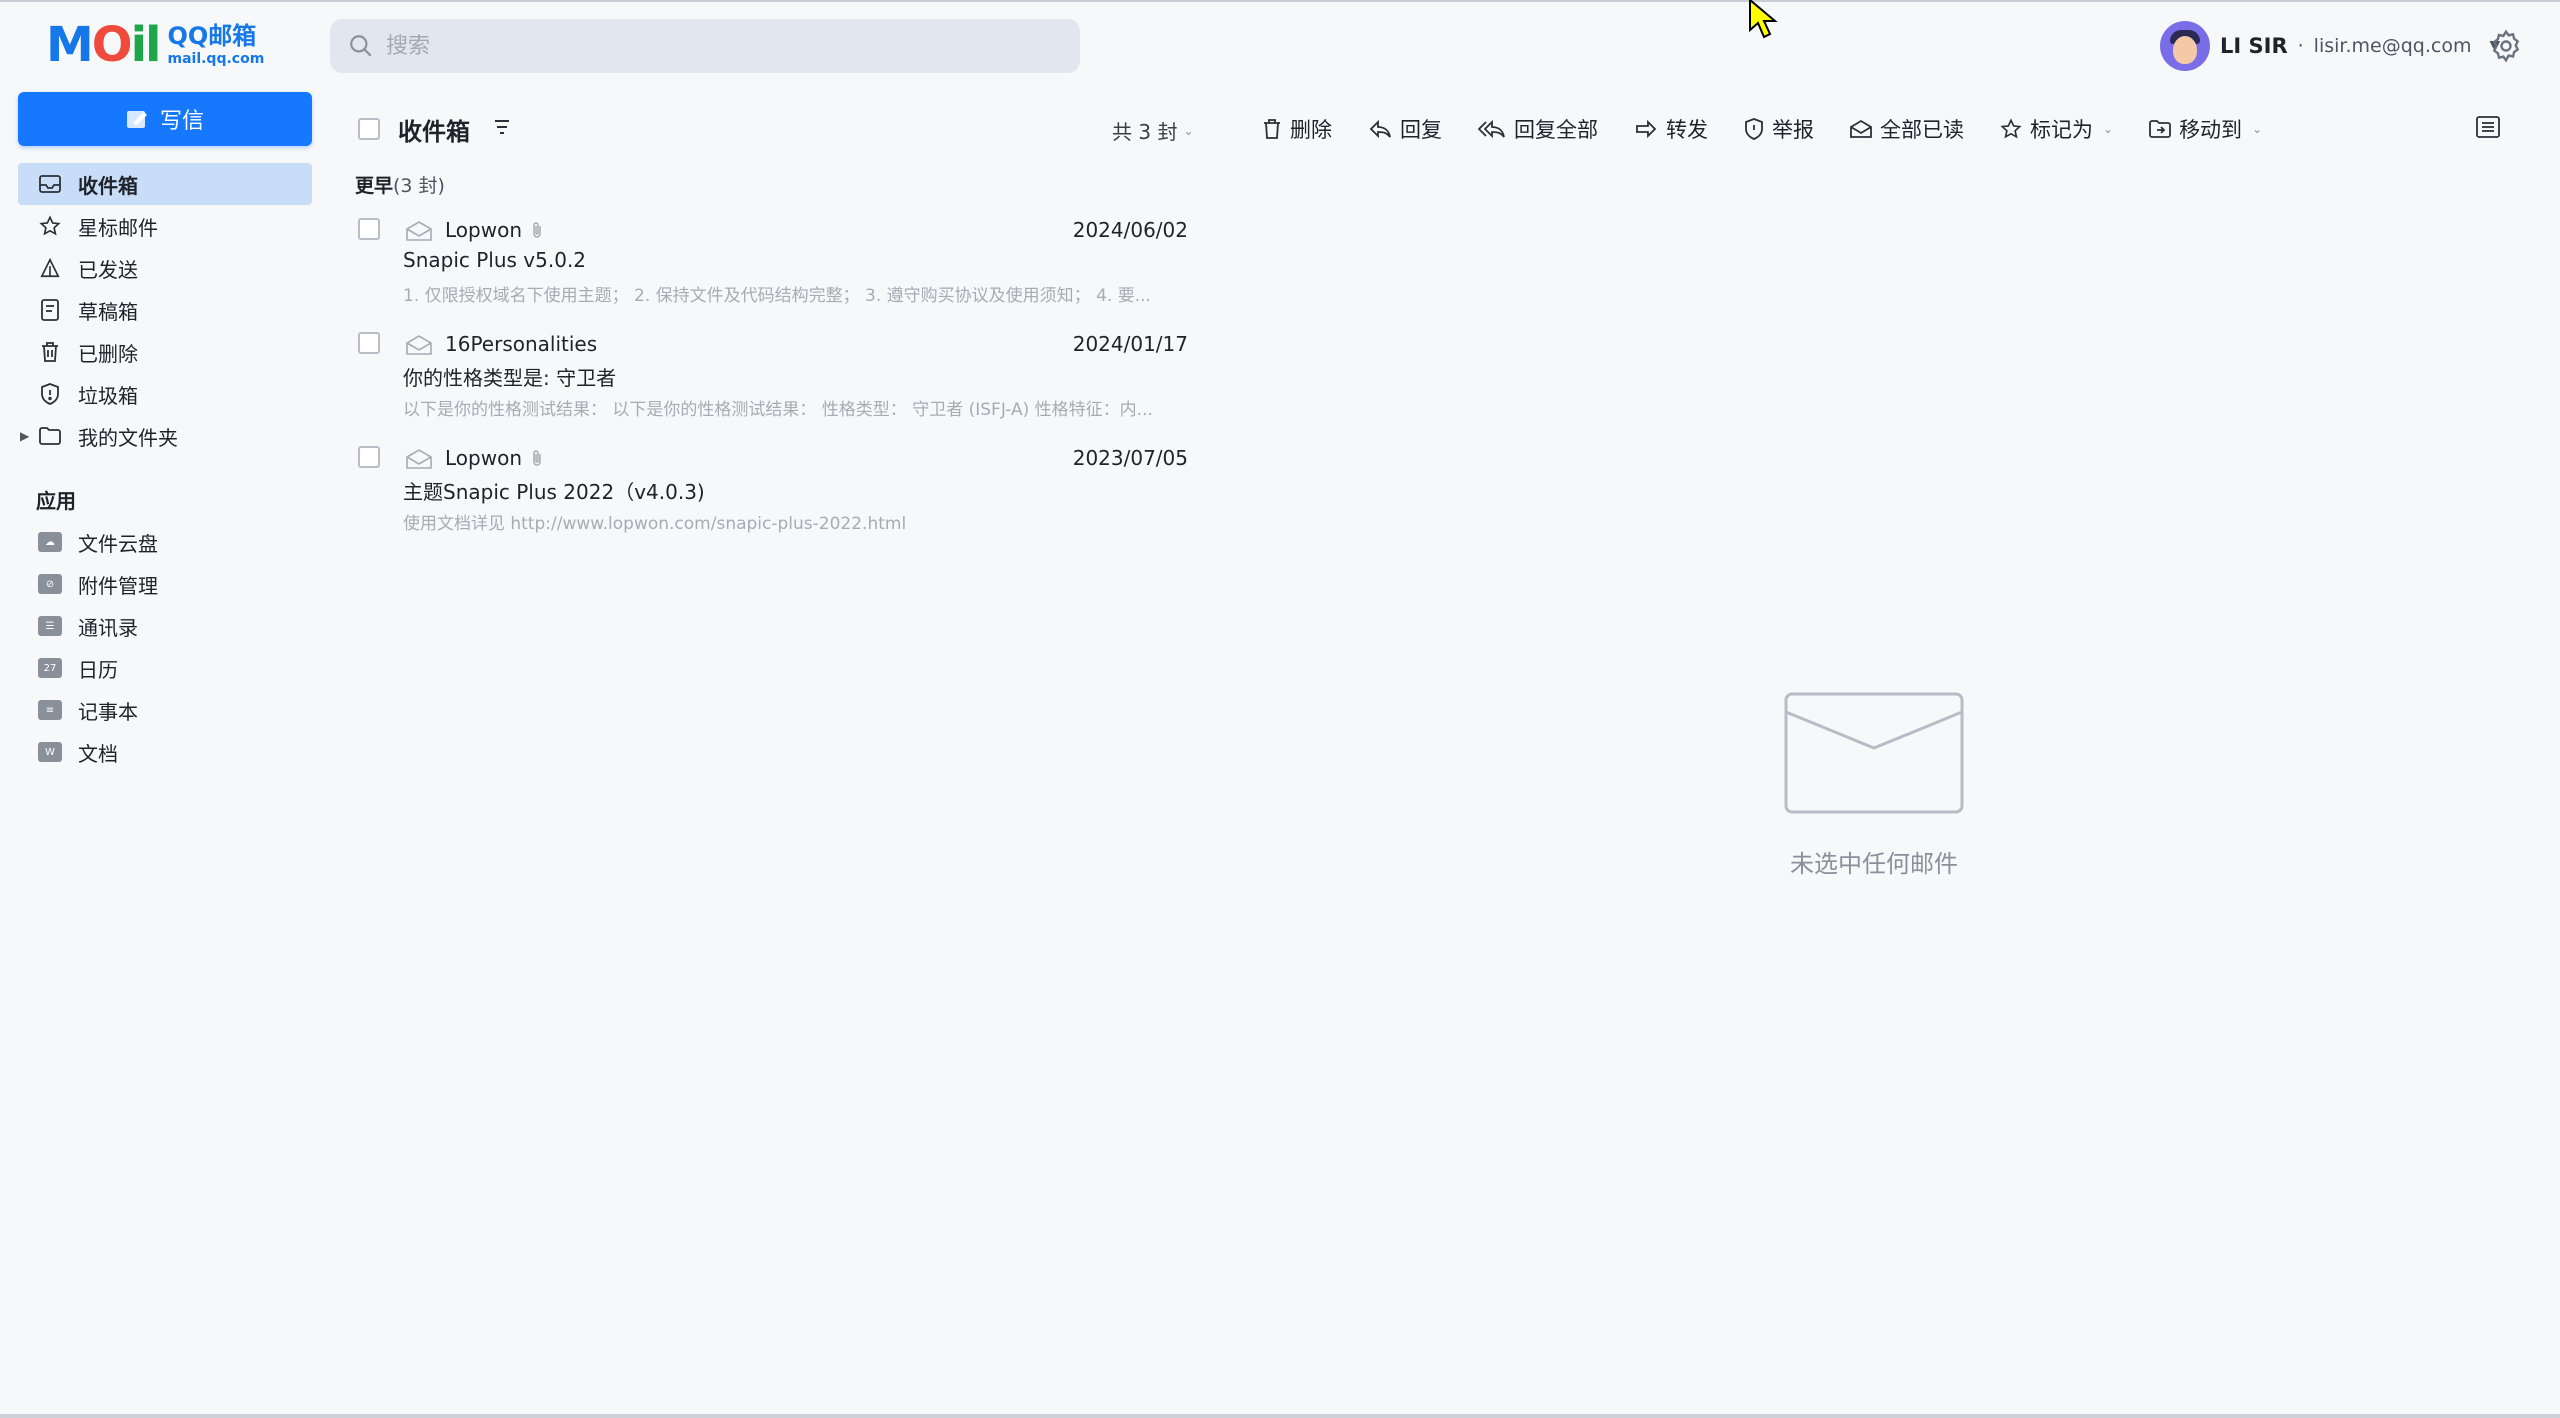  Describe the element at coordinates (165, 626) in the screenshot. I see `app-item-contacts: ☰ 通讯录` at that location.